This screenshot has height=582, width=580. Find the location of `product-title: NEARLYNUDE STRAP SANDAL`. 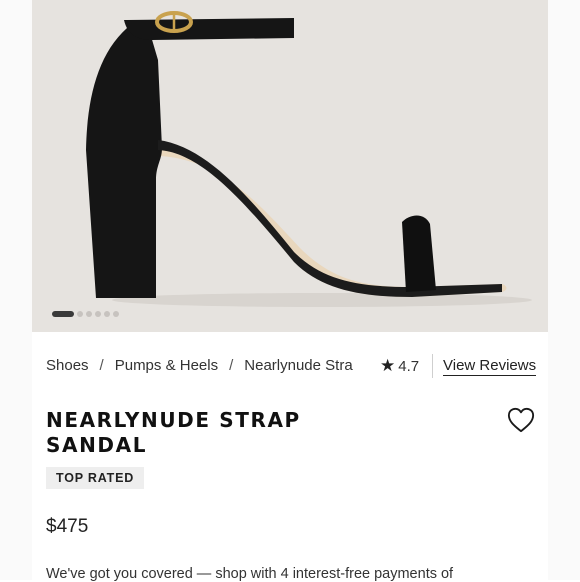

product-title: NEARLYNUDE STRAP SANDAL is located at coordinates (173, 432).